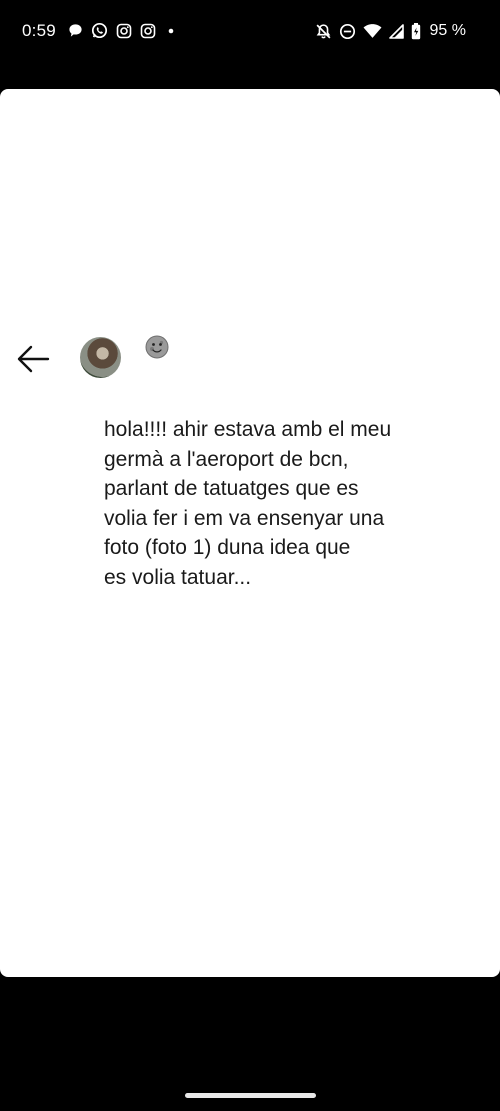 Image resolution: width=500 pixels, height=1111 pixels. What do you see at coordinates (99, 30) in the screenshot?
I see `whatsapp-icon` at bounding box center [99, 30].